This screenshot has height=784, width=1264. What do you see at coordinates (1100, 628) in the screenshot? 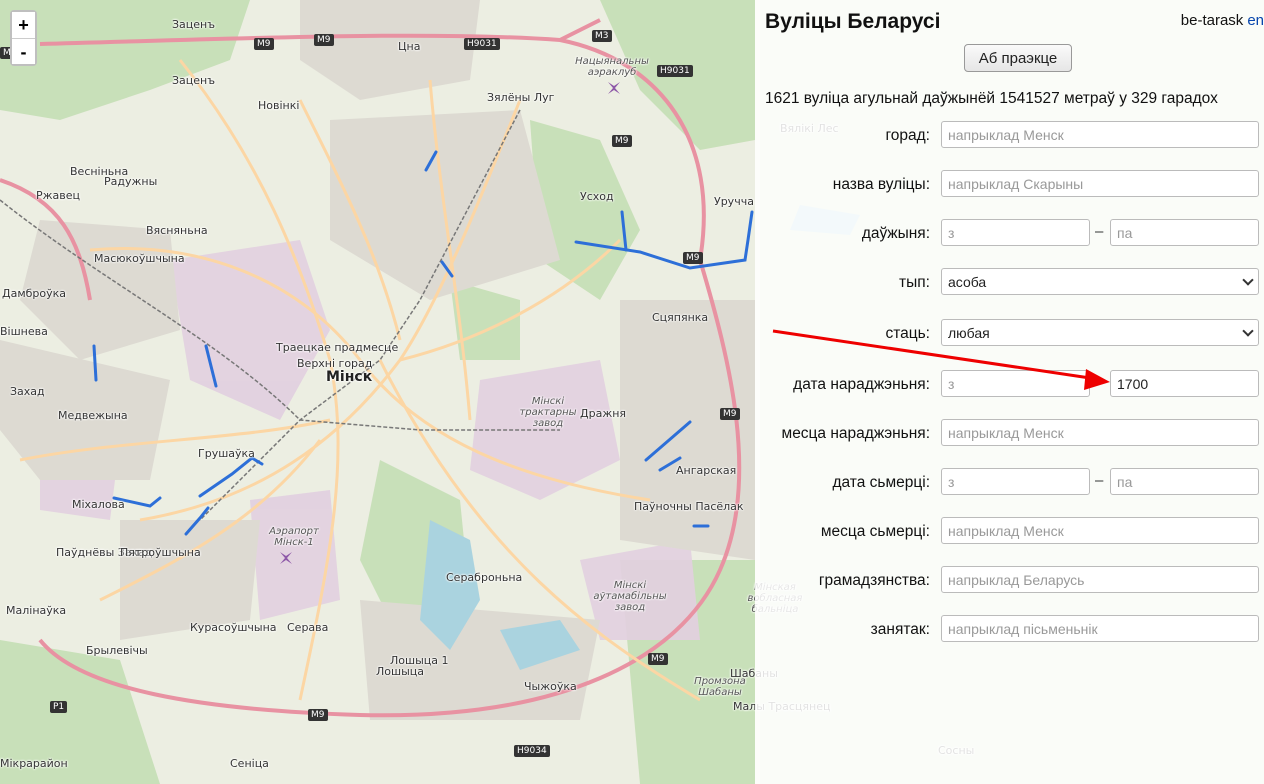
I see `occupation-input` at bounding box center [1100, 628].